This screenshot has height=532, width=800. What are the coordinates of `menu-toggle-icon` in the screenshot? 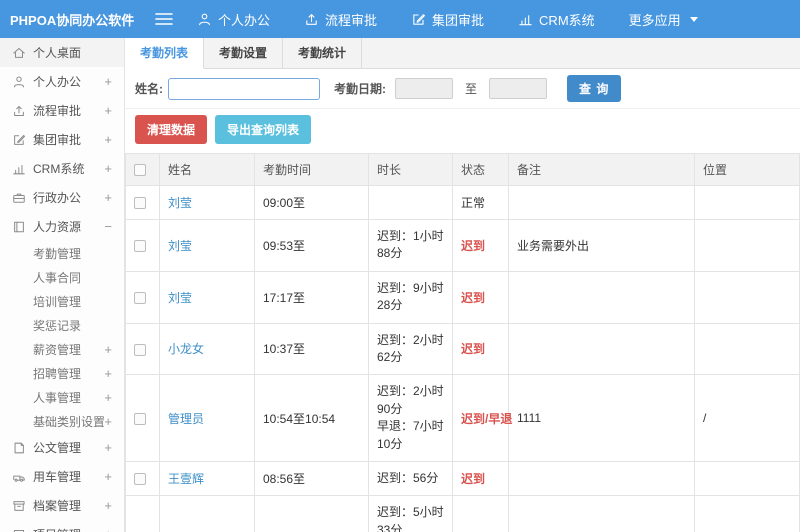 It's located at (164, 19).